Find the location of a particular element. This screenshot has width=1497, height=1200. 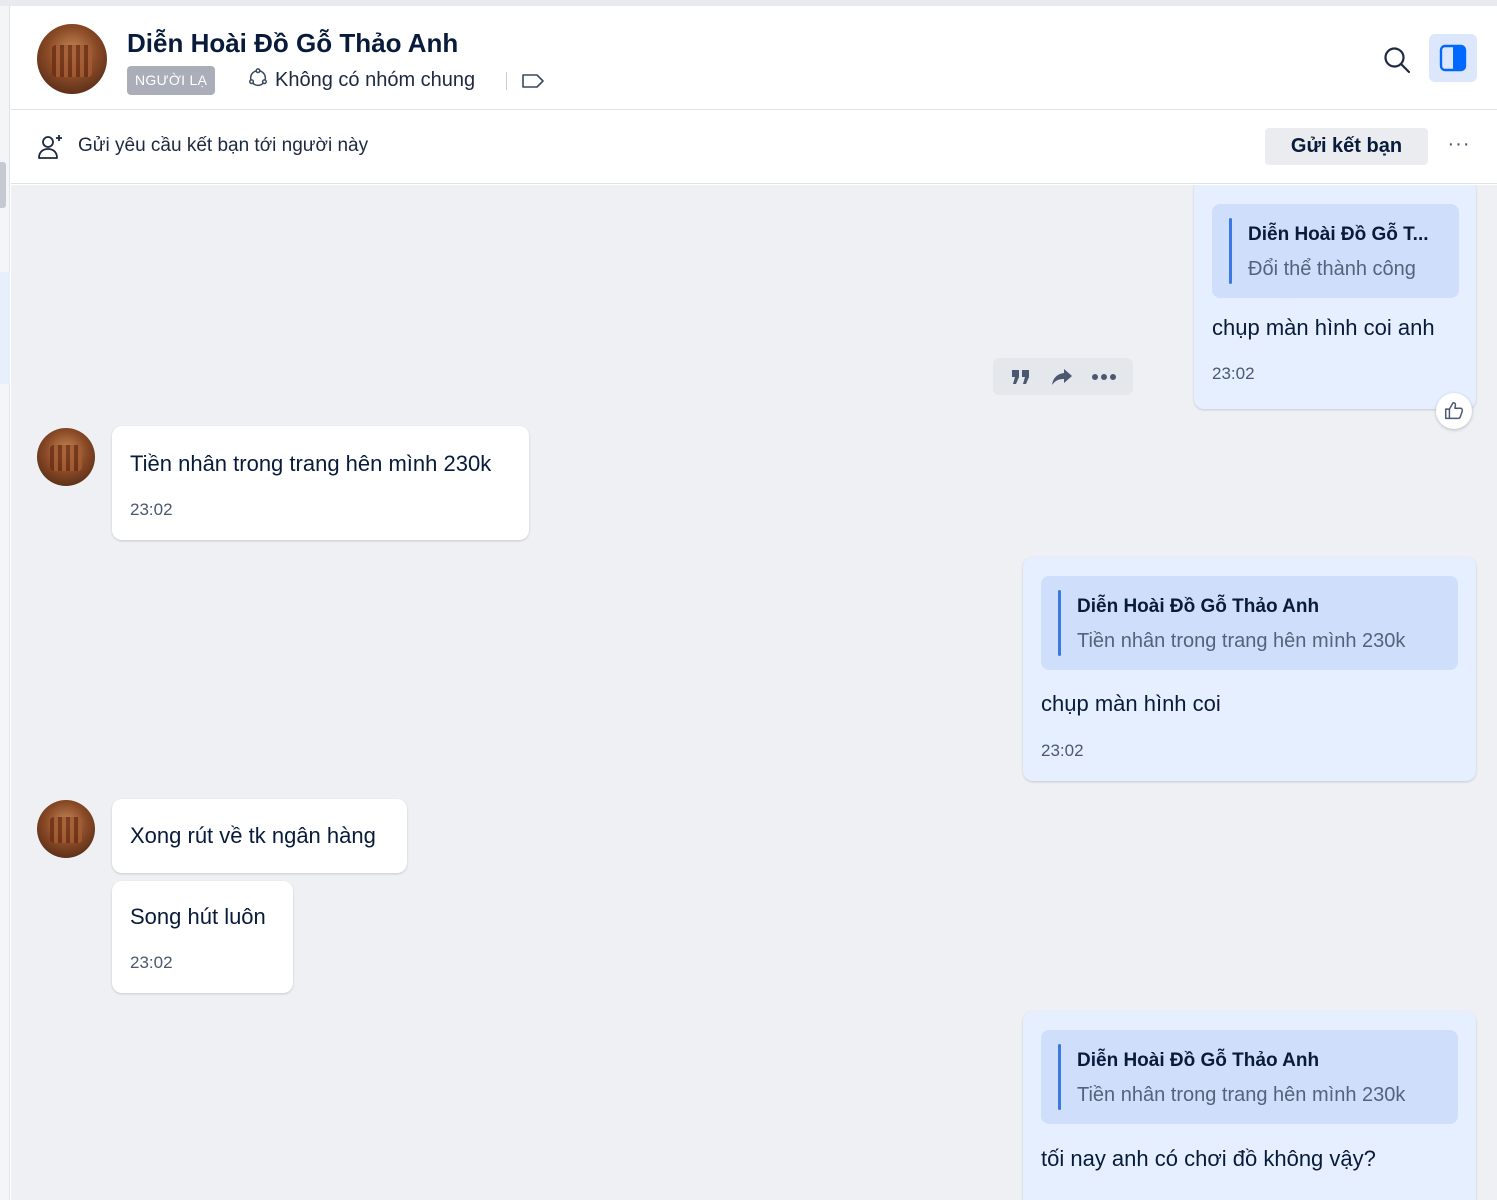

contact-avatar is located at coordinates (72, 59).